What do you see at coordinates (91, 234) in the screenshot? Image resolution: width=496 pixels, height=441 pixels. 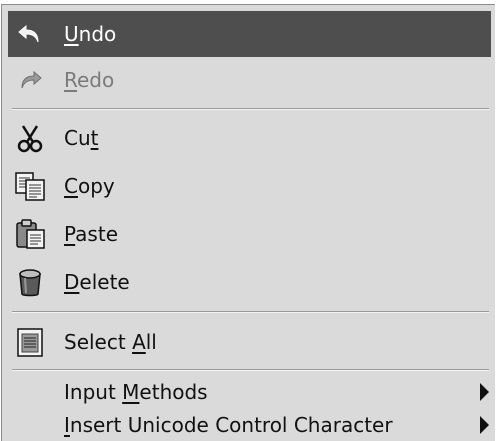 I see `menu-item-label: Paste` at bounding box center [91, 234].